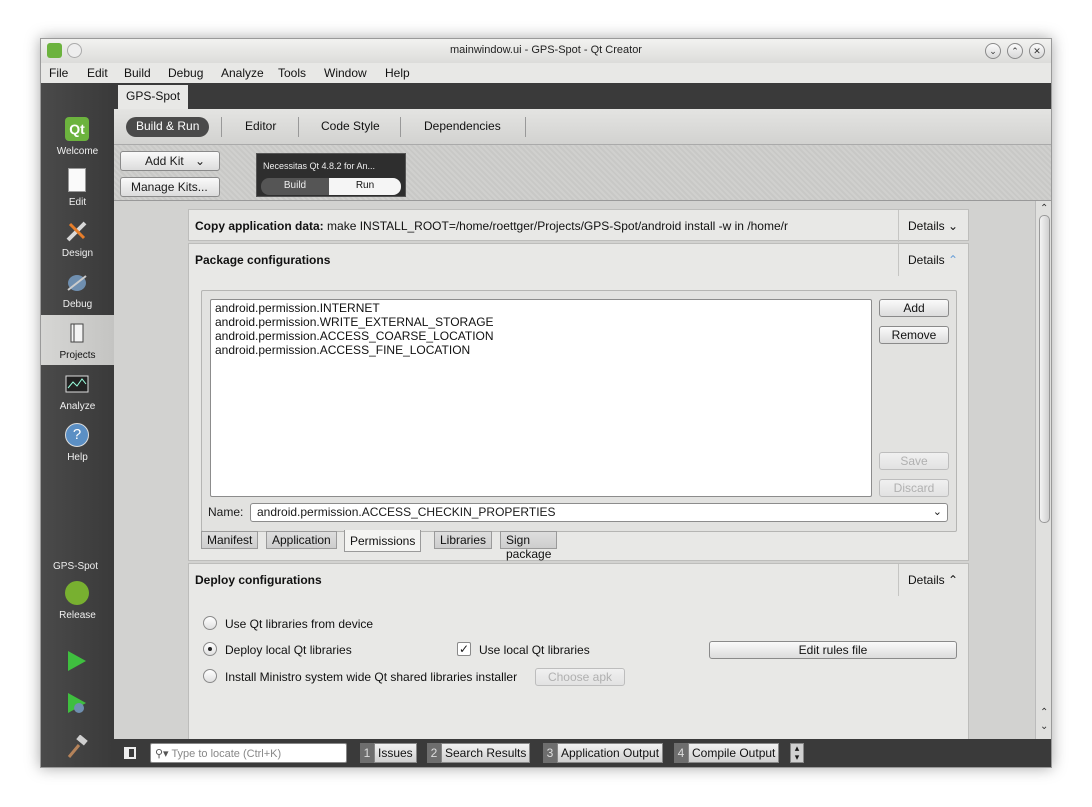 Image resolution: width=1092 pixels, height=807 pixels. I want to click on menu-analyze: Analyze, so click(242, 73).